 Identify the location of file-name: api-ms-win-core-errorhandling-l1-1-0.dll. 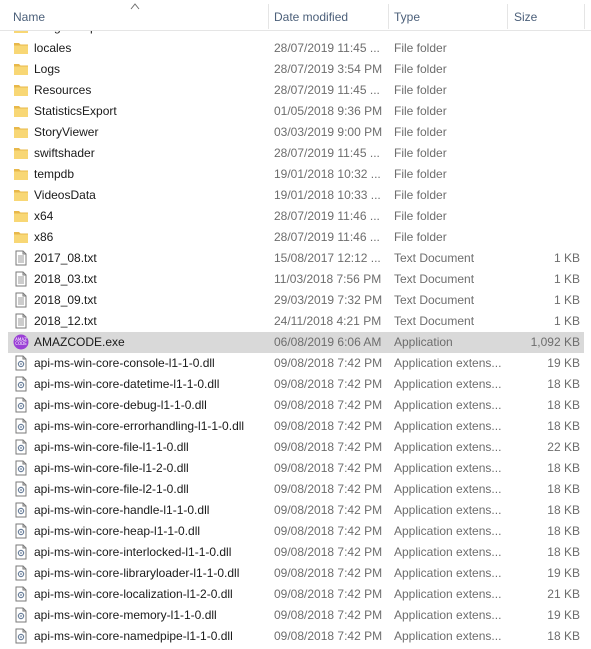
(139, 426).